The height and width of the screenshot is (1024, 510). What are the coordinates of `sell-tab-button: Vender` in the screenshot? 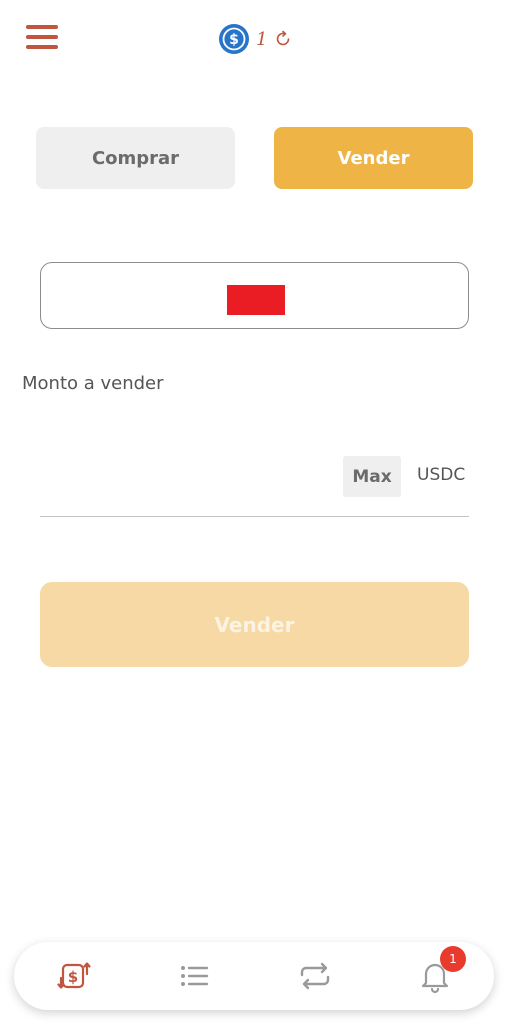 It's located at (373, 158).